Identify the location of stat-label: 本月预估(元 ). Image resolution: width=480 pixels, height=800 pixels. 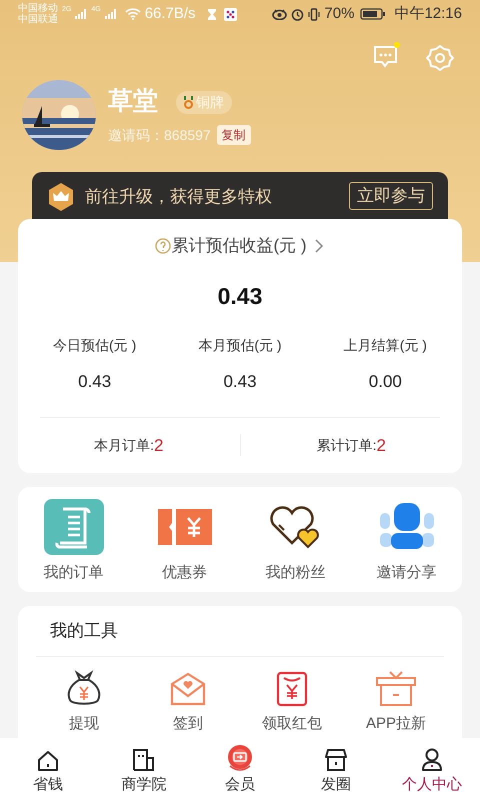
(240, 346).